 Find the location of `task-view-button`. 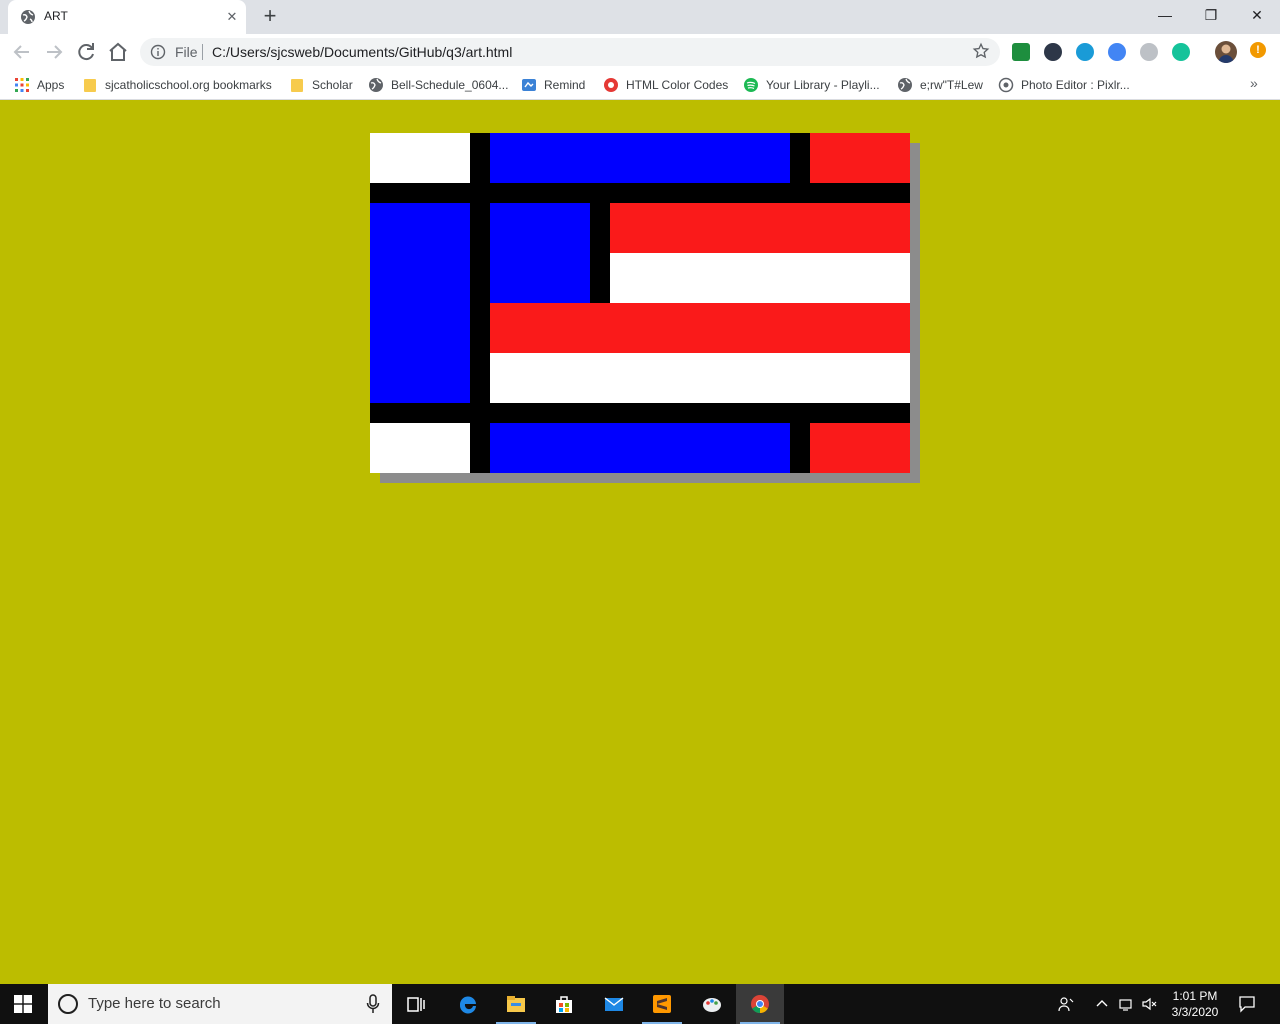

task-view-button is located at coordinates (416, 1004).